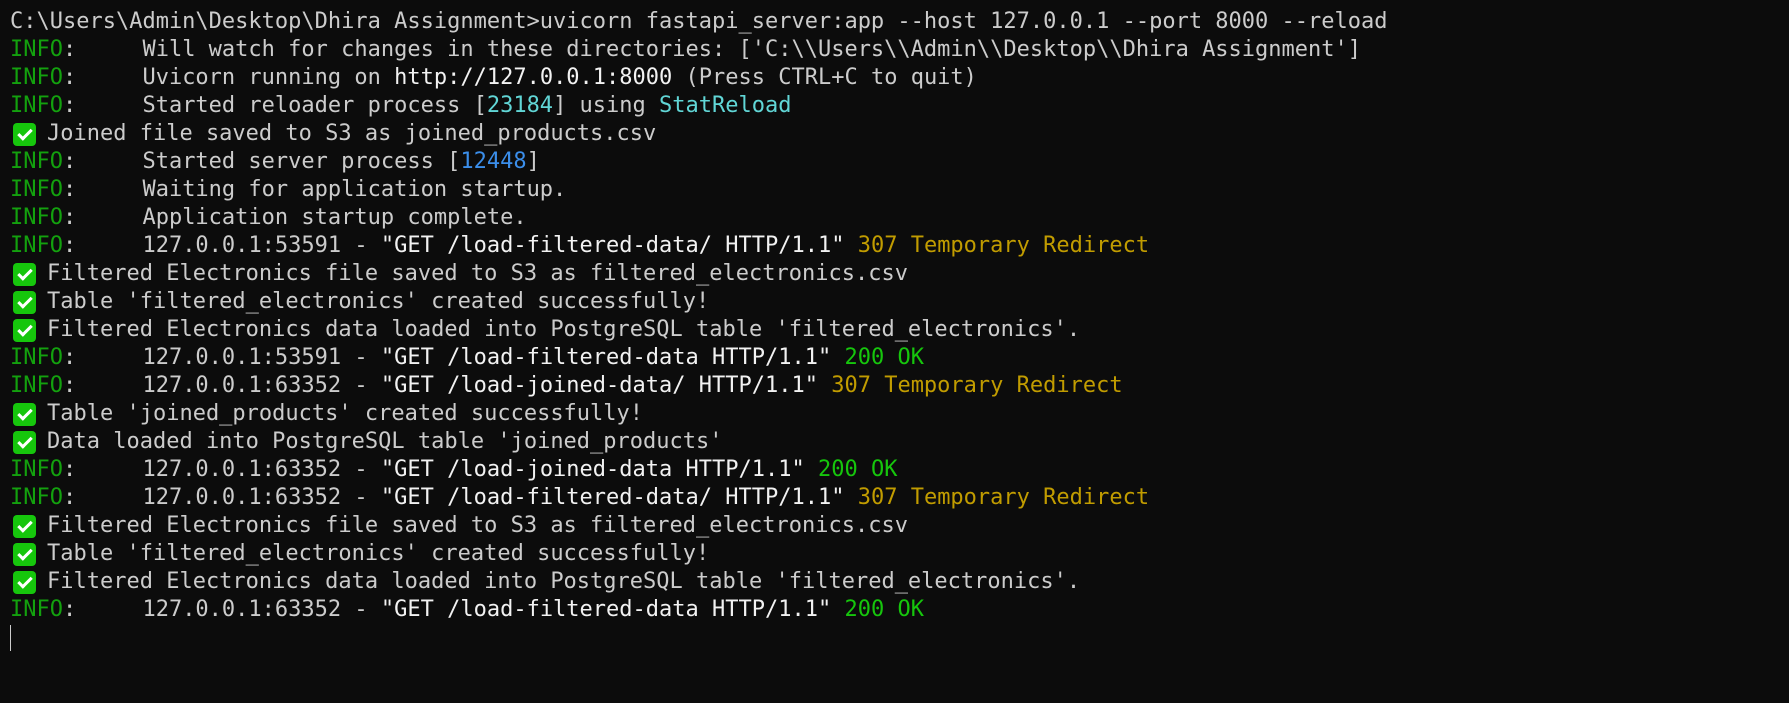 This screenshot has width=1789, height=703. What do you see at coordinates (606, 105) in the screenshot?
I see `log-text: ] using` at bounding box center [606, 105].